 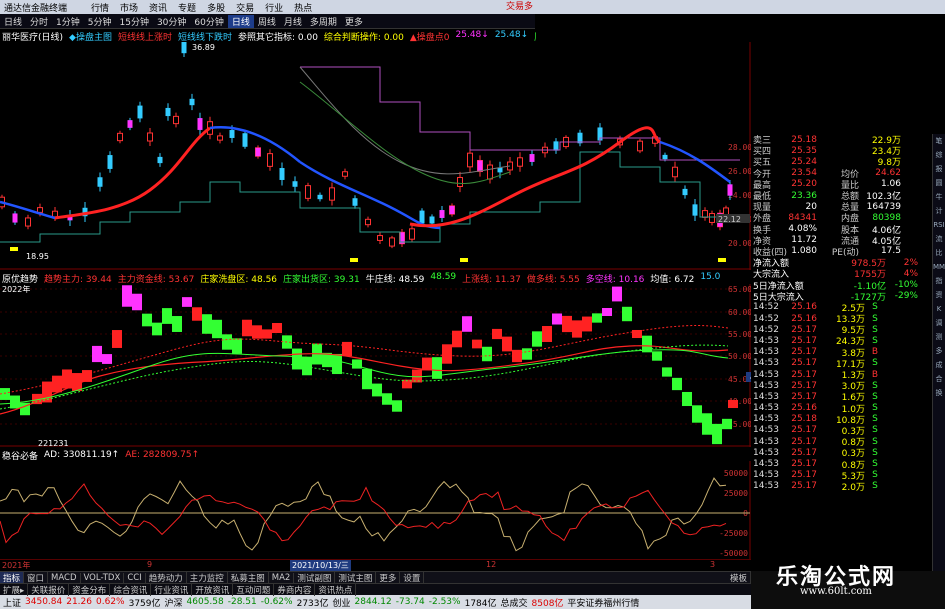 What do you see at coordinates (939, 351) in the screenshot?
I see `sidebar-item-15: 多` at bounding box center [939, 351].